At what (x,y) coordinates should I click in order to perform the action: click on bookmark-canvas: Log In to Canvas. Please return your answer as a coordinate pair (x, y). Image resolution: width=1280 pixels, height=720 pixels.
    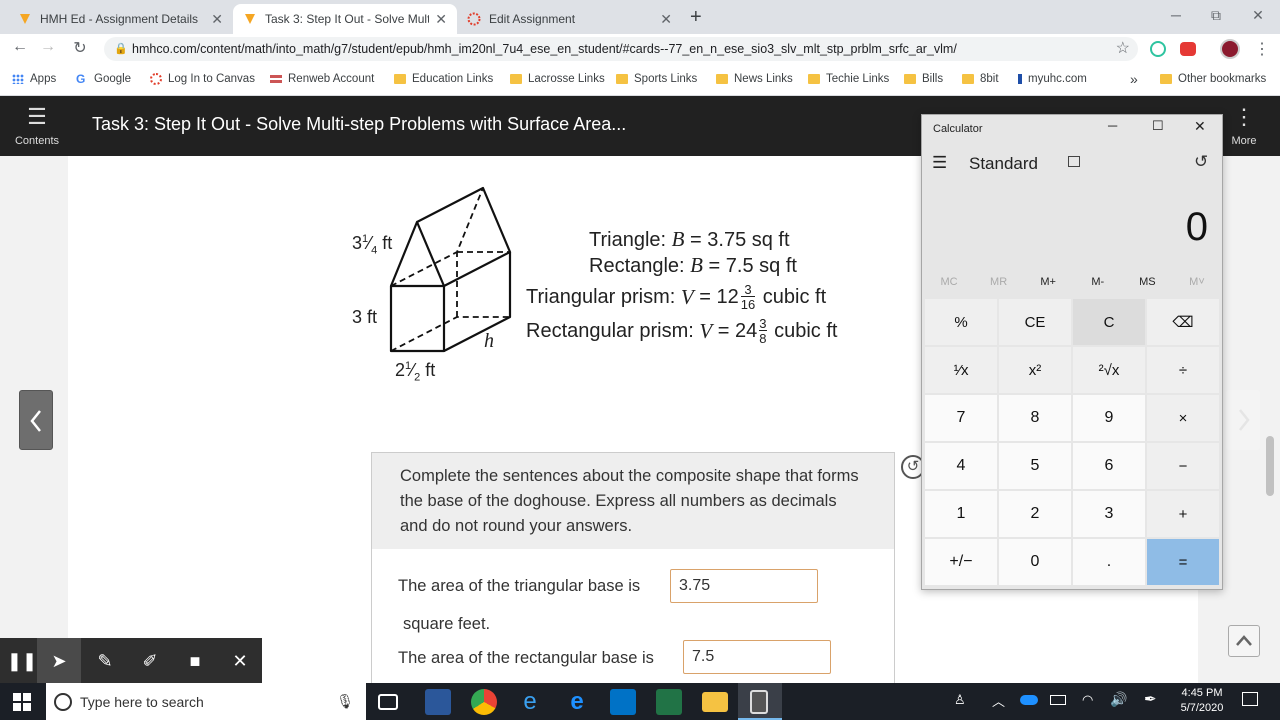
    Looking at the image, I should click on (202, 79).